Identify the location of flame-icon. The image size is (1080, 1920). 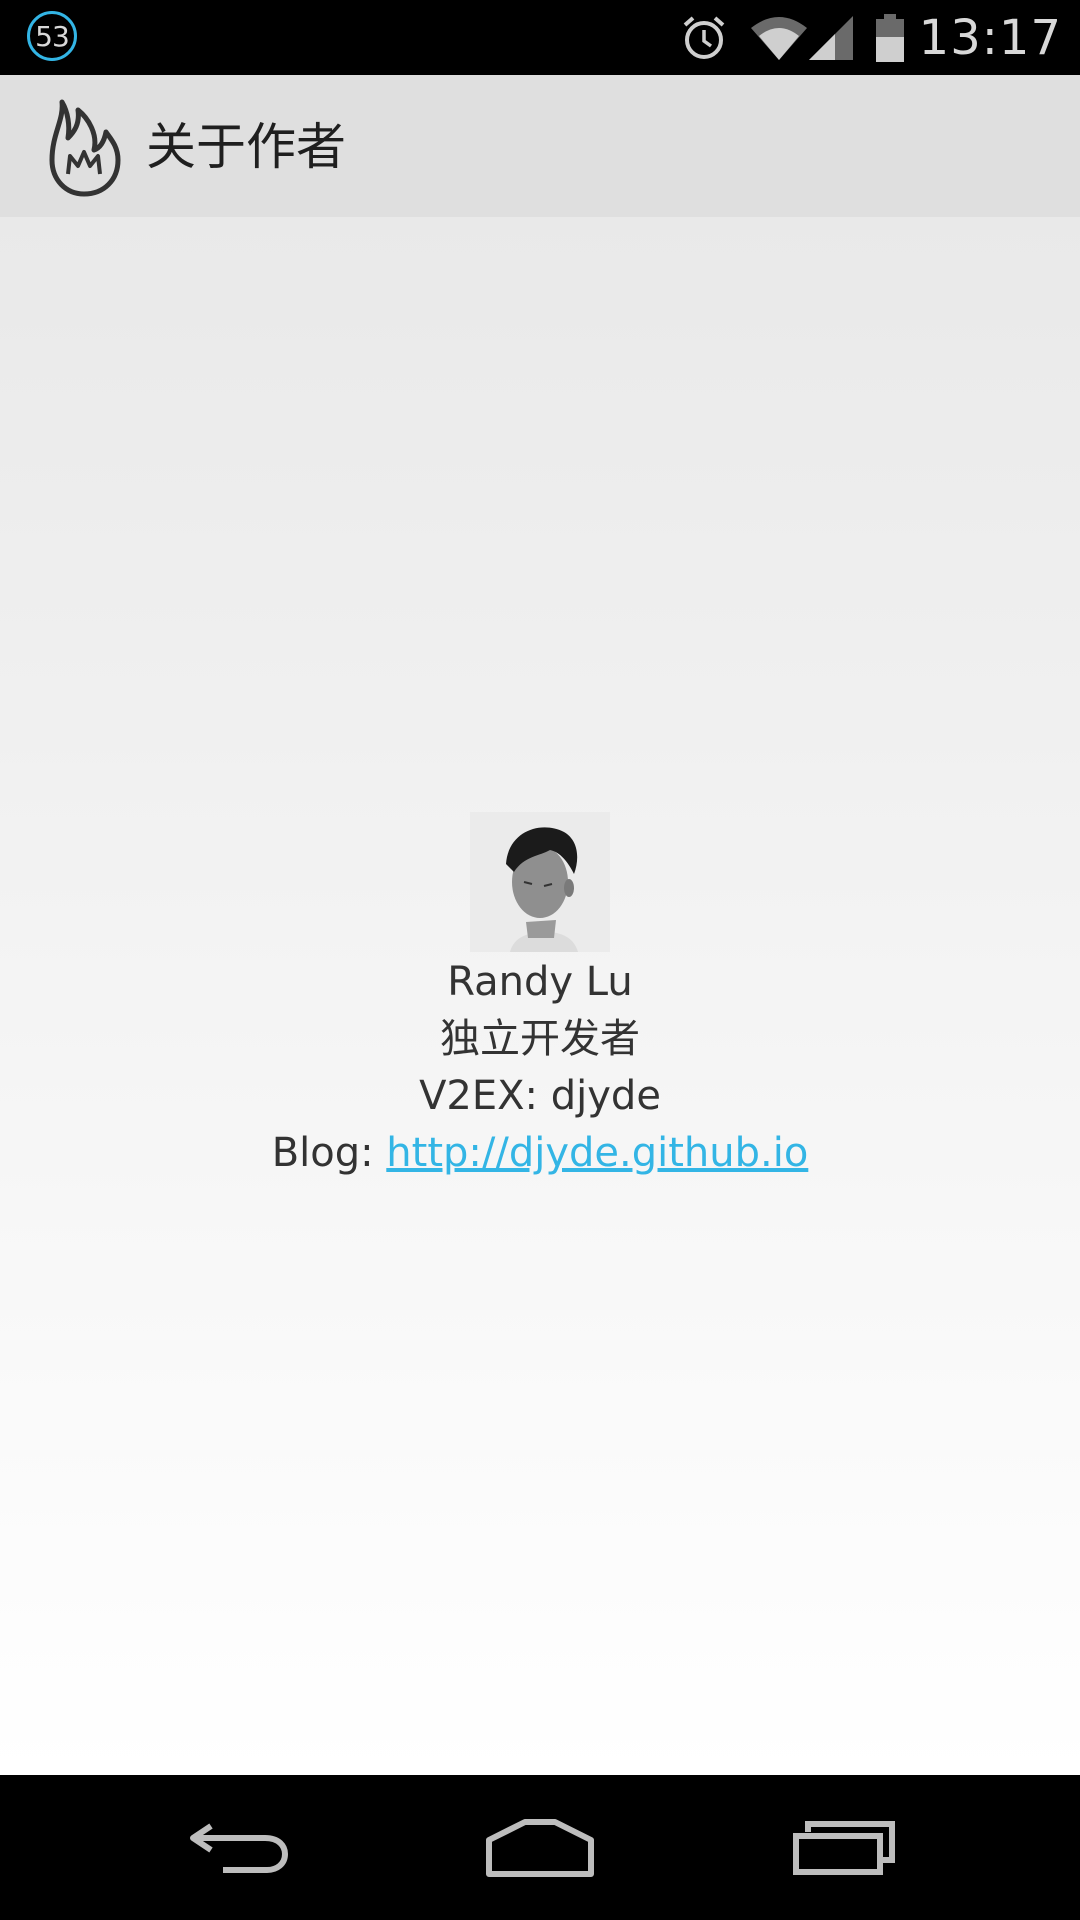
(85, 148).